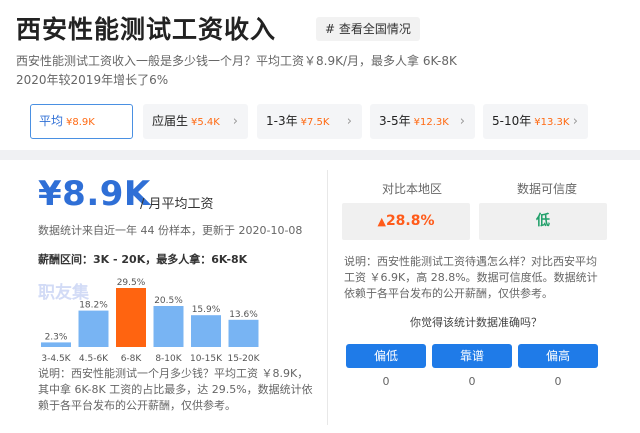  Describe the element at coordinates (410, 221) in the screenshot. I see `compare-region-value: 28.8%` at that location.